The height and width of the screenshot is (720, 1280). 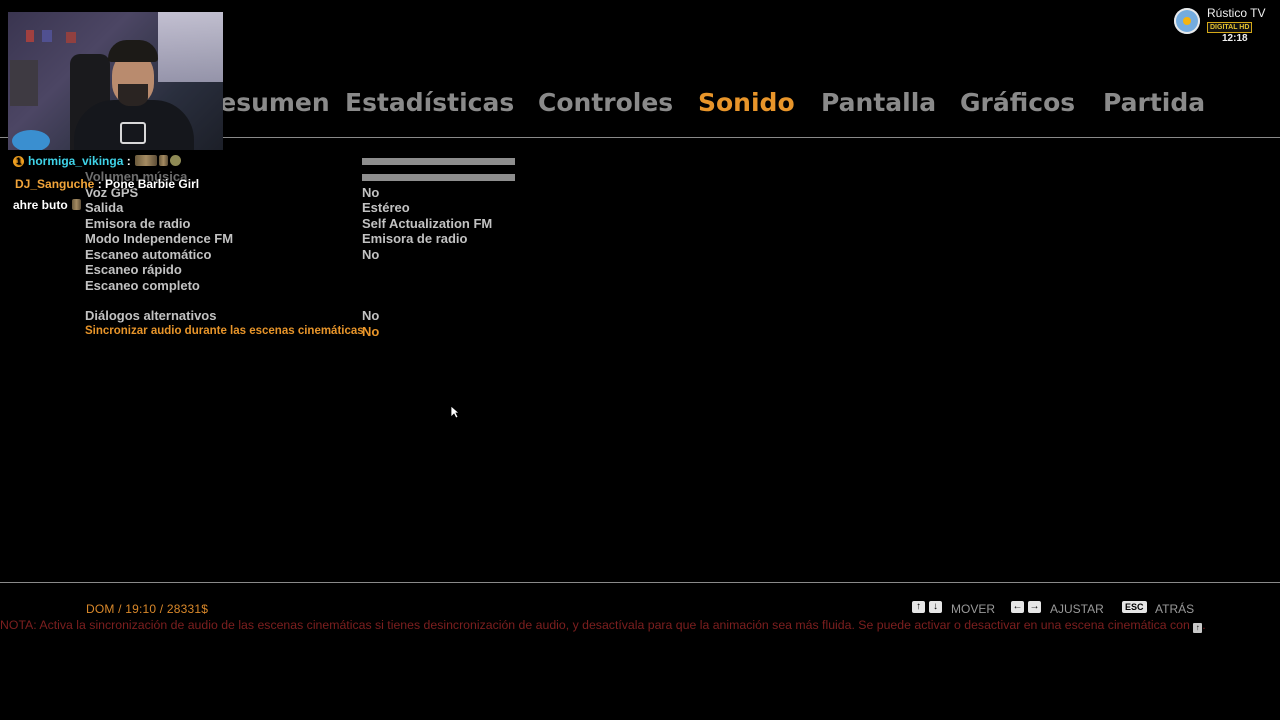 I want to click on bottom-divider, so click(x=640, y=582).